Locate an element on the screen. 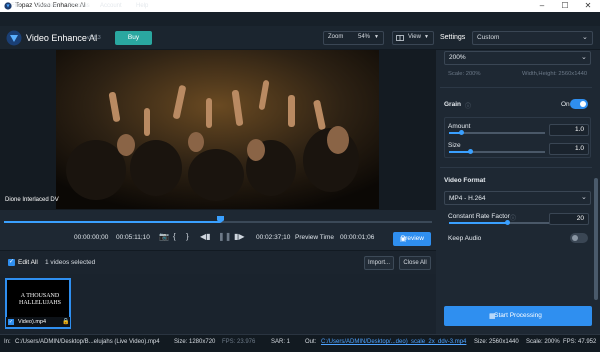 The height and width of the screenshot is (352, 600). view-label: View is located at coordinates (414, 37).